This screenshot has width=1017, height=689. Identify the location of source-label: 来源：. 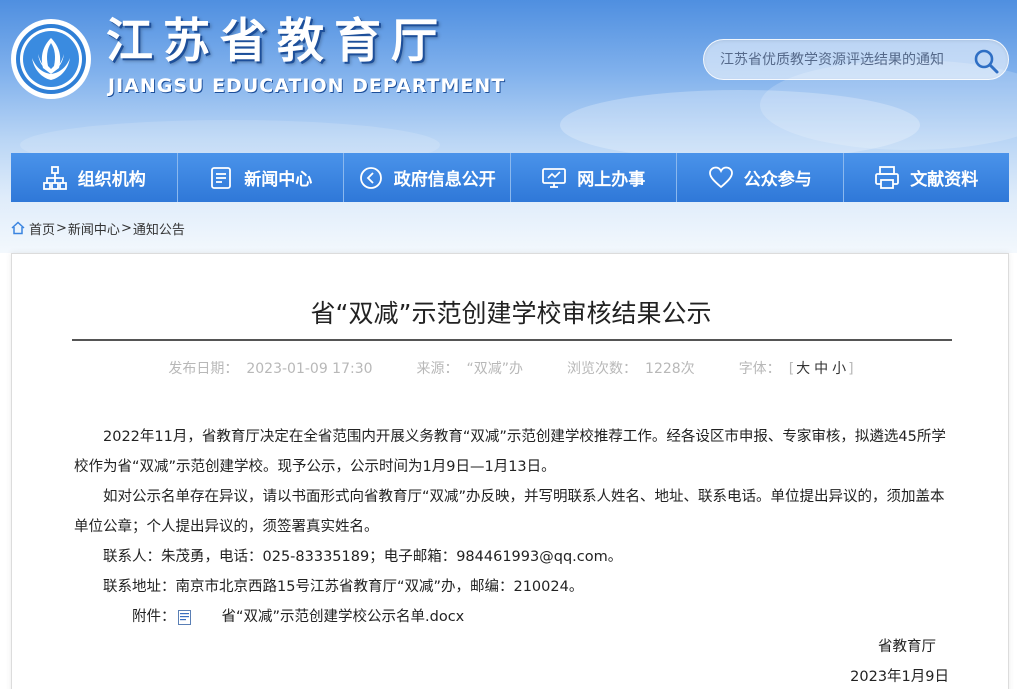
(437, 369).